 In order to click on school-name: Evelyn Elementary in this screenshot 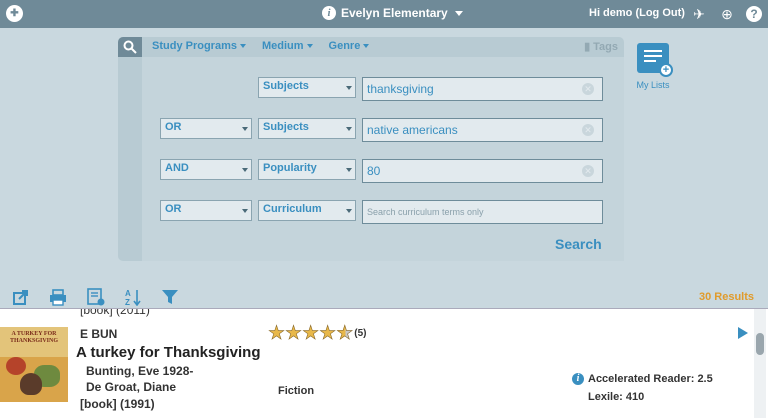, I will do `click(394, 13)`.